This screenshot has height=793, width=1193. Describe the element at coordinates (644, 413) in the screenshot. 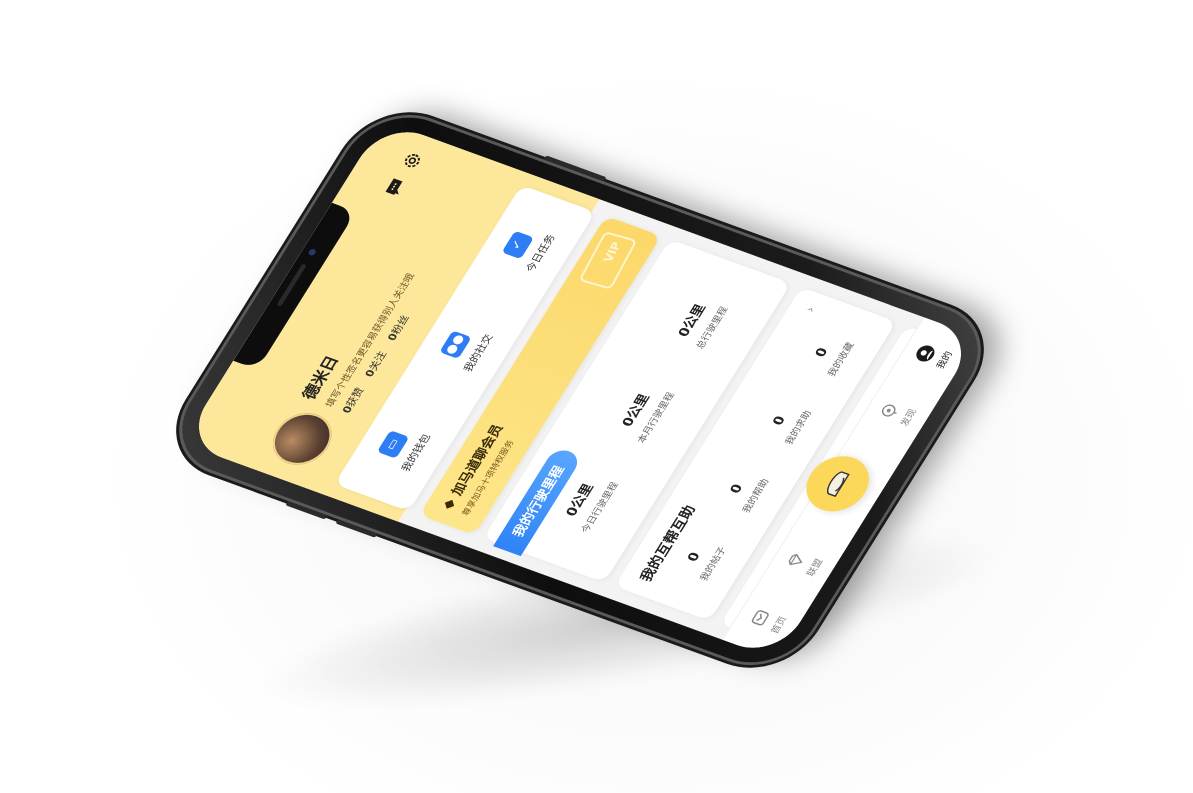

I see `trip-month: 0公里 本月行驶里程` at that location.